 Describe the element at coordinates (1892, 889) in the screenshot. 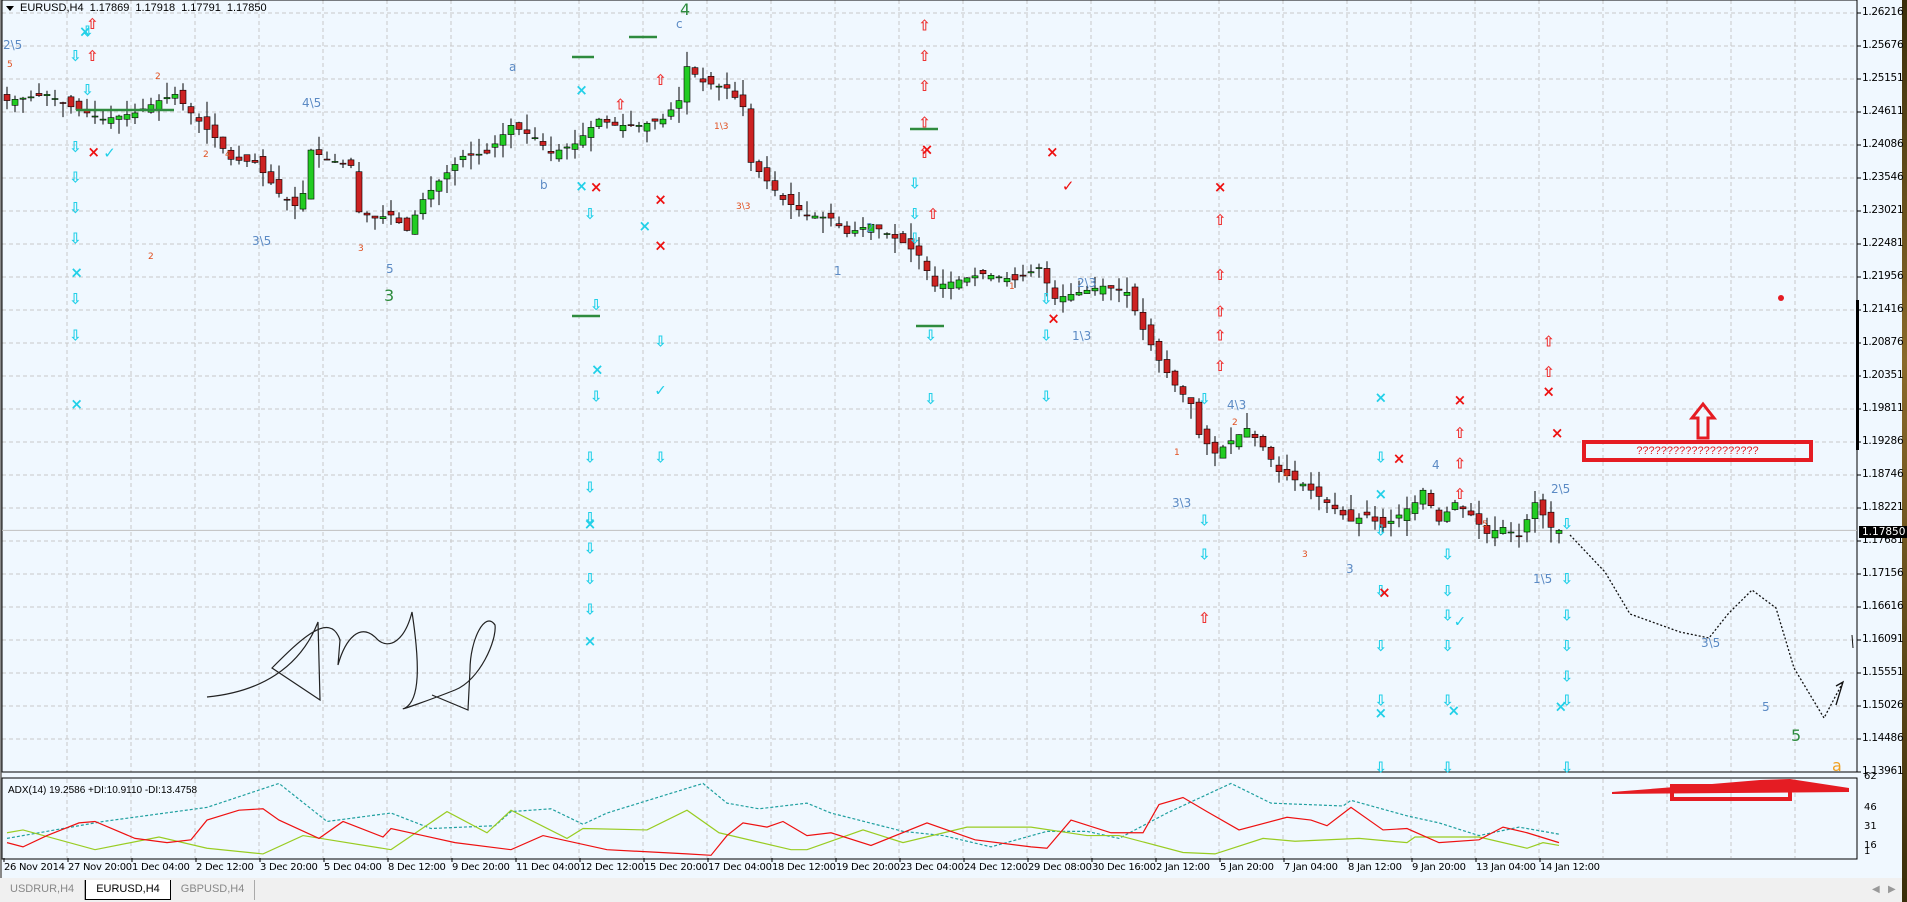

I see `scroll-right-icon: ▶` at that location.